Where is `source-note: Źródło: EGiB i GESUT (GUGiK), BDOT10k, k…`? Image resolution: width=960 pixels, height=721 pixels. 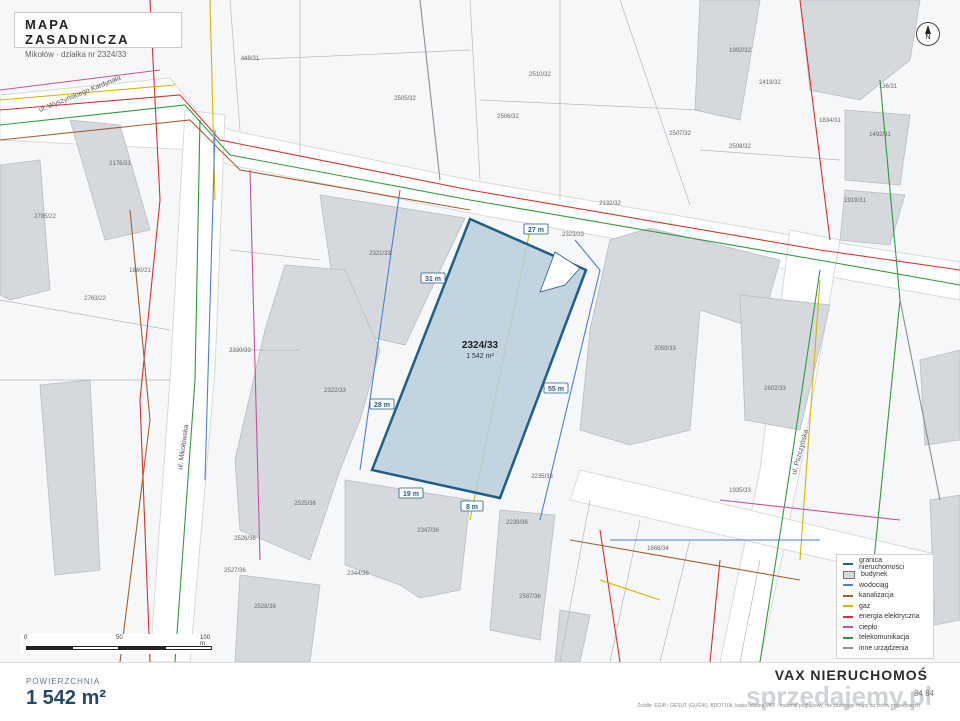 source-note: Źródło: EGiB i GESUT (GUGiK), BDOT10k, k… is located at coordinates (778, 706).